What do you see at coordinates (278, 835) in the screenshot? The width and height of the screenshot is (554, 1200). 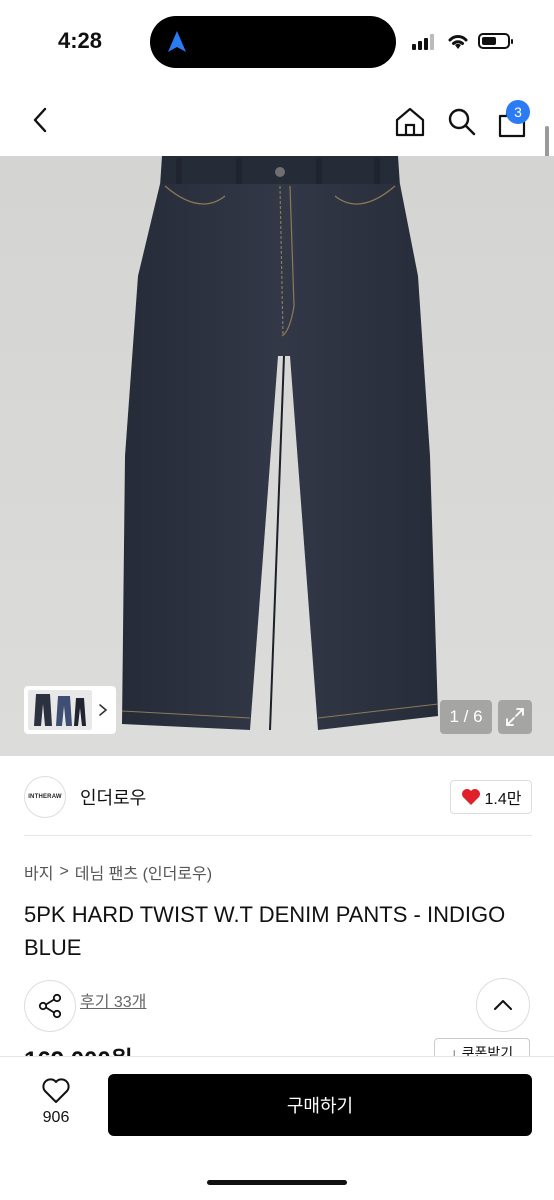 I see `divider` at bounding box center [278, 835].